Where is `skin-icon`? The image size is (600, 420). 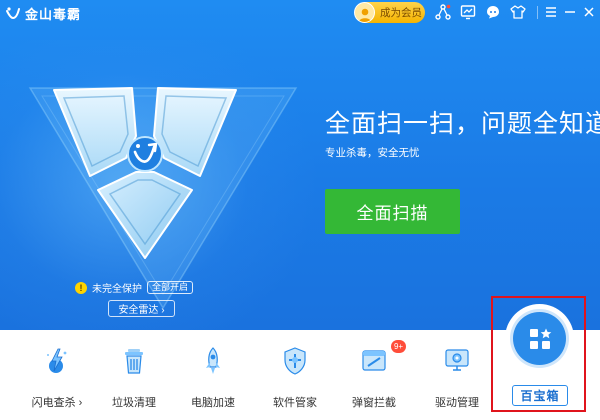 skin-icon is located at coordinates (468, 12).